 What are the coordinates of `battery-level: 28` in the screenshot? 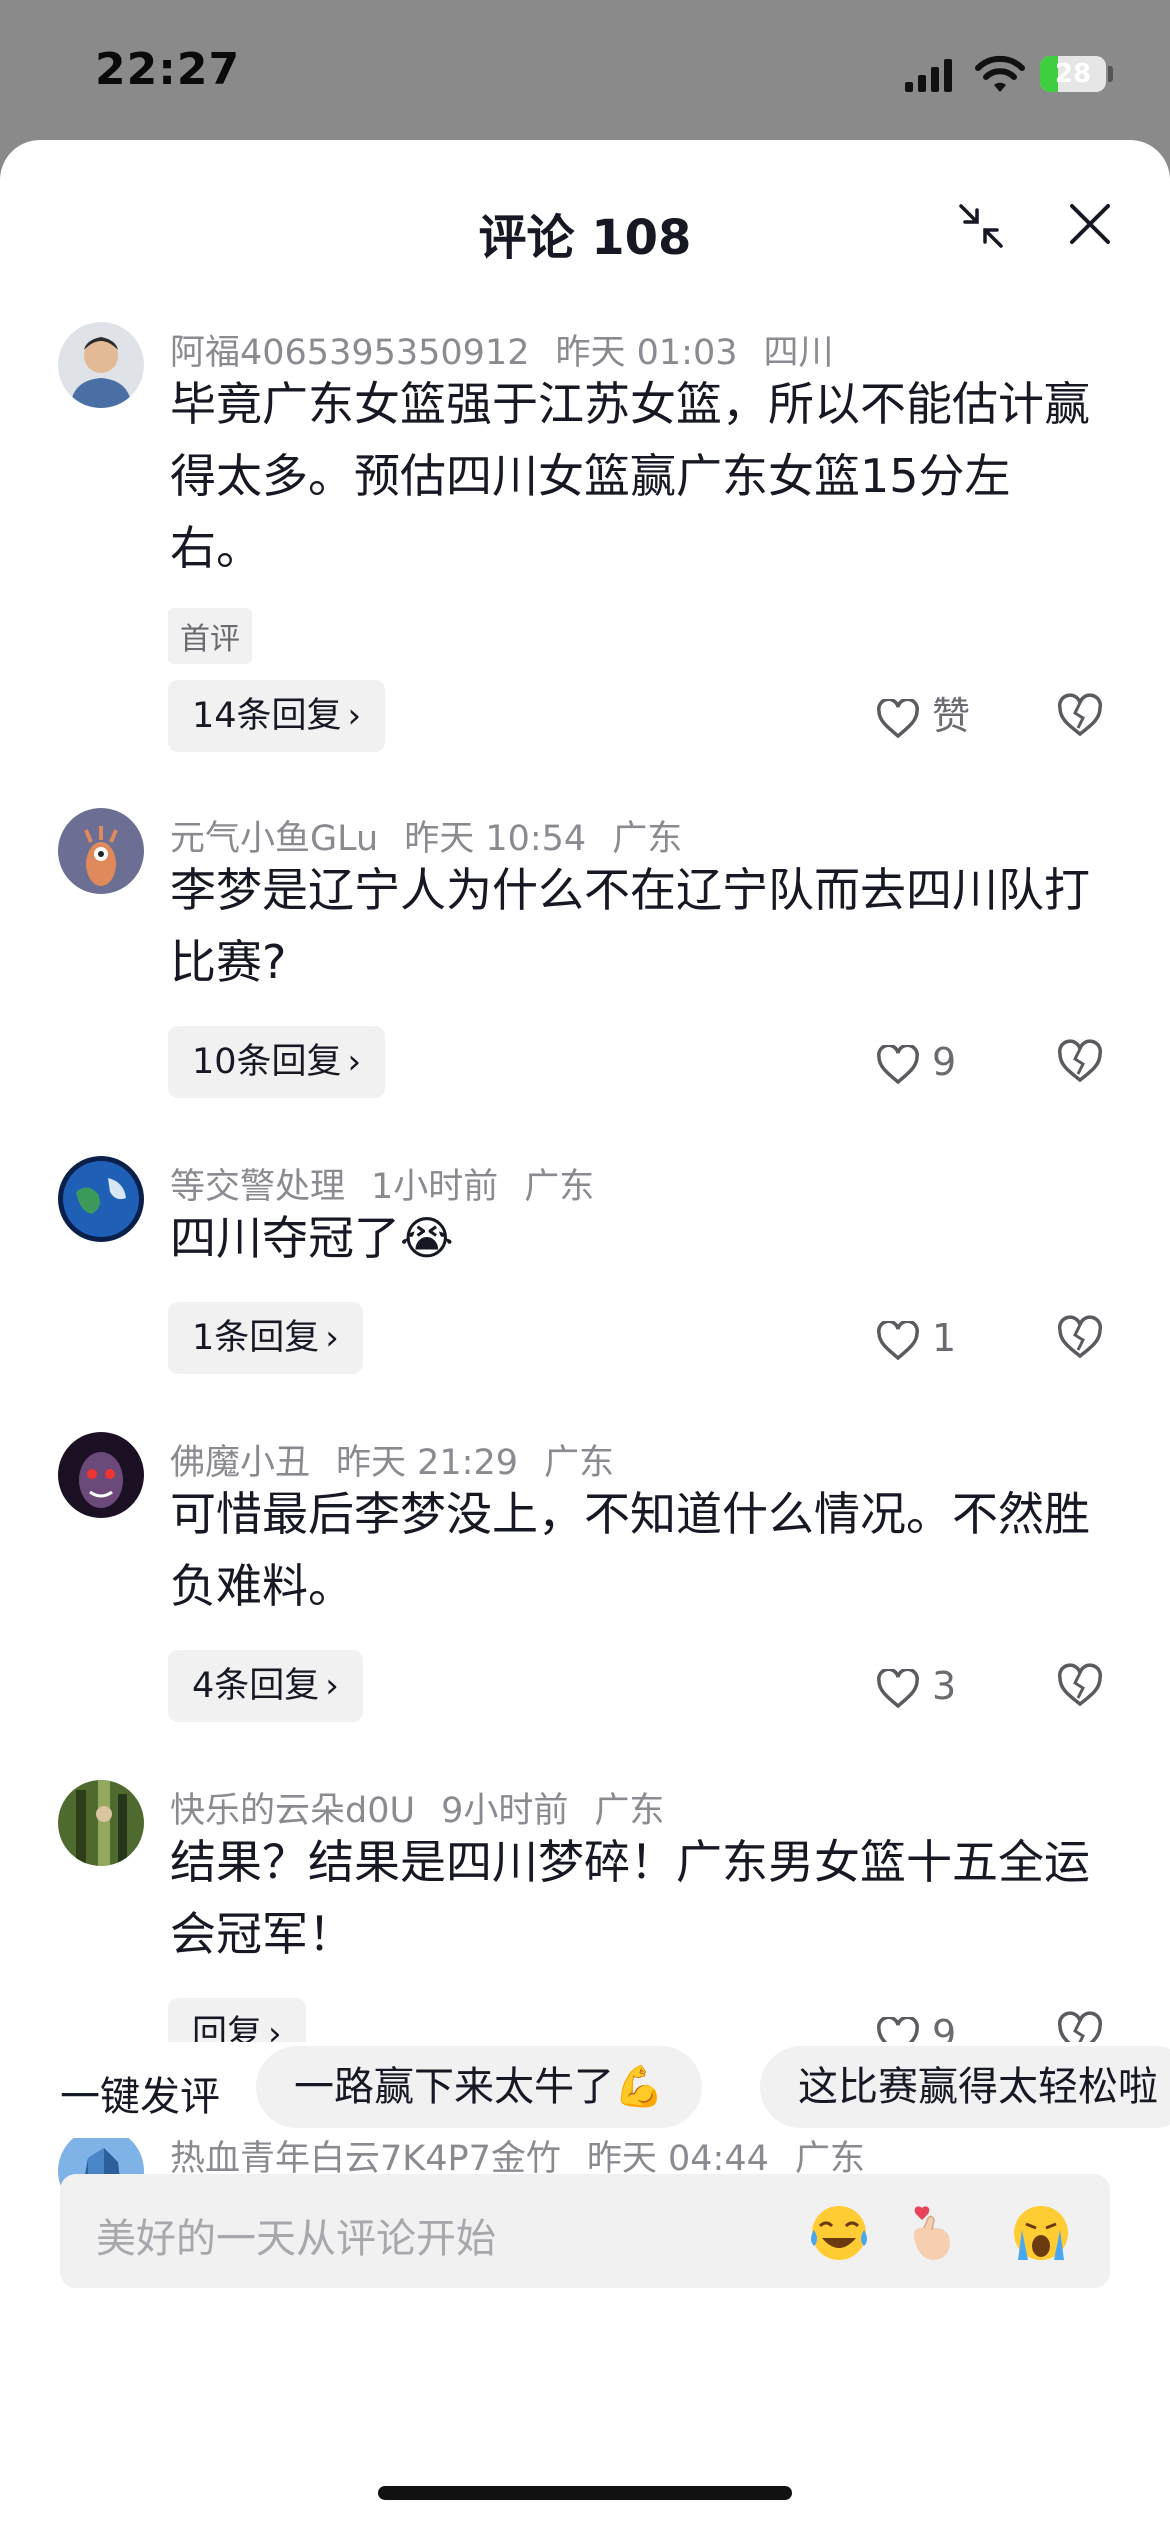 It's located at (1073, 74).